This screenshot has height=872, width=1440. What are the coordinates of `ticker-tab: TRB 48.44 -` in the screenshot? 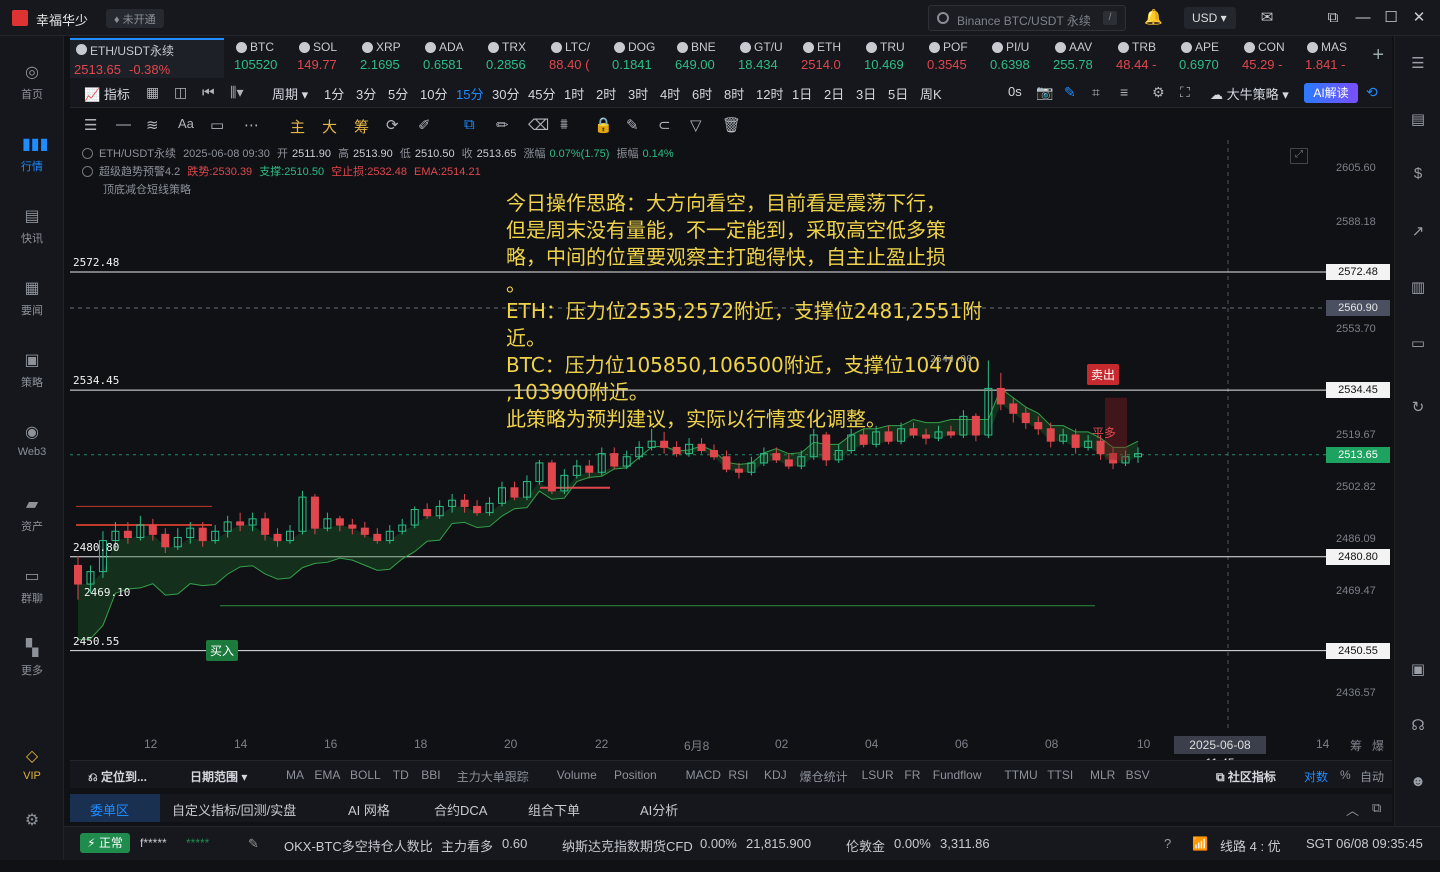 It's located at (1143, 58).